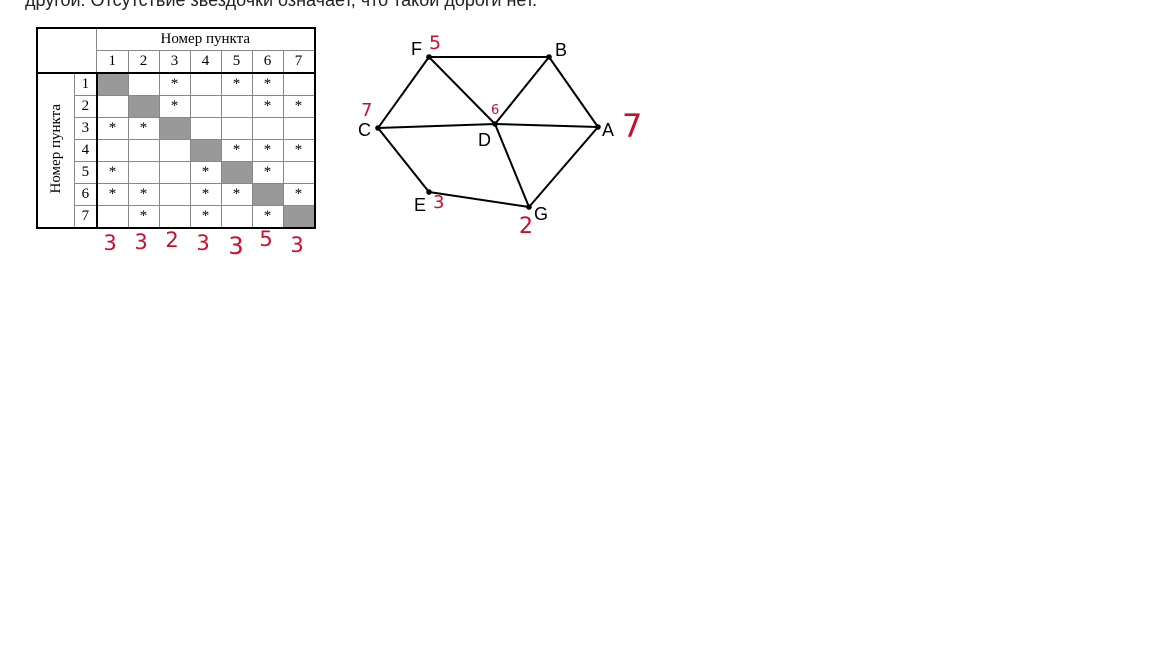  Describe the element at coordinates (495, 124) in the screenshot. I see `node-D` at that location.